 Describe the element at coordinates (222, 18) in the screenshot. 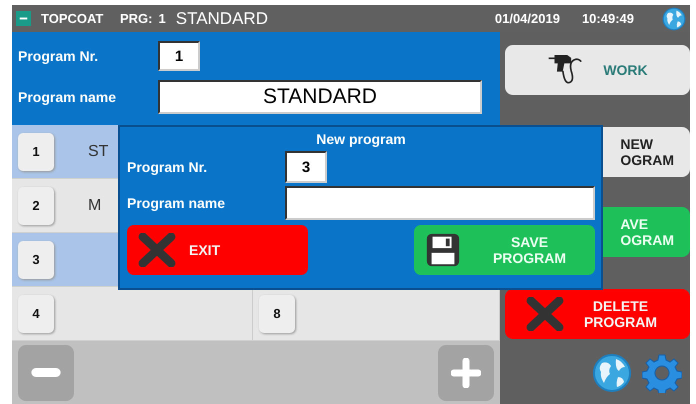

I see `program-name: STANDARD` at that location.